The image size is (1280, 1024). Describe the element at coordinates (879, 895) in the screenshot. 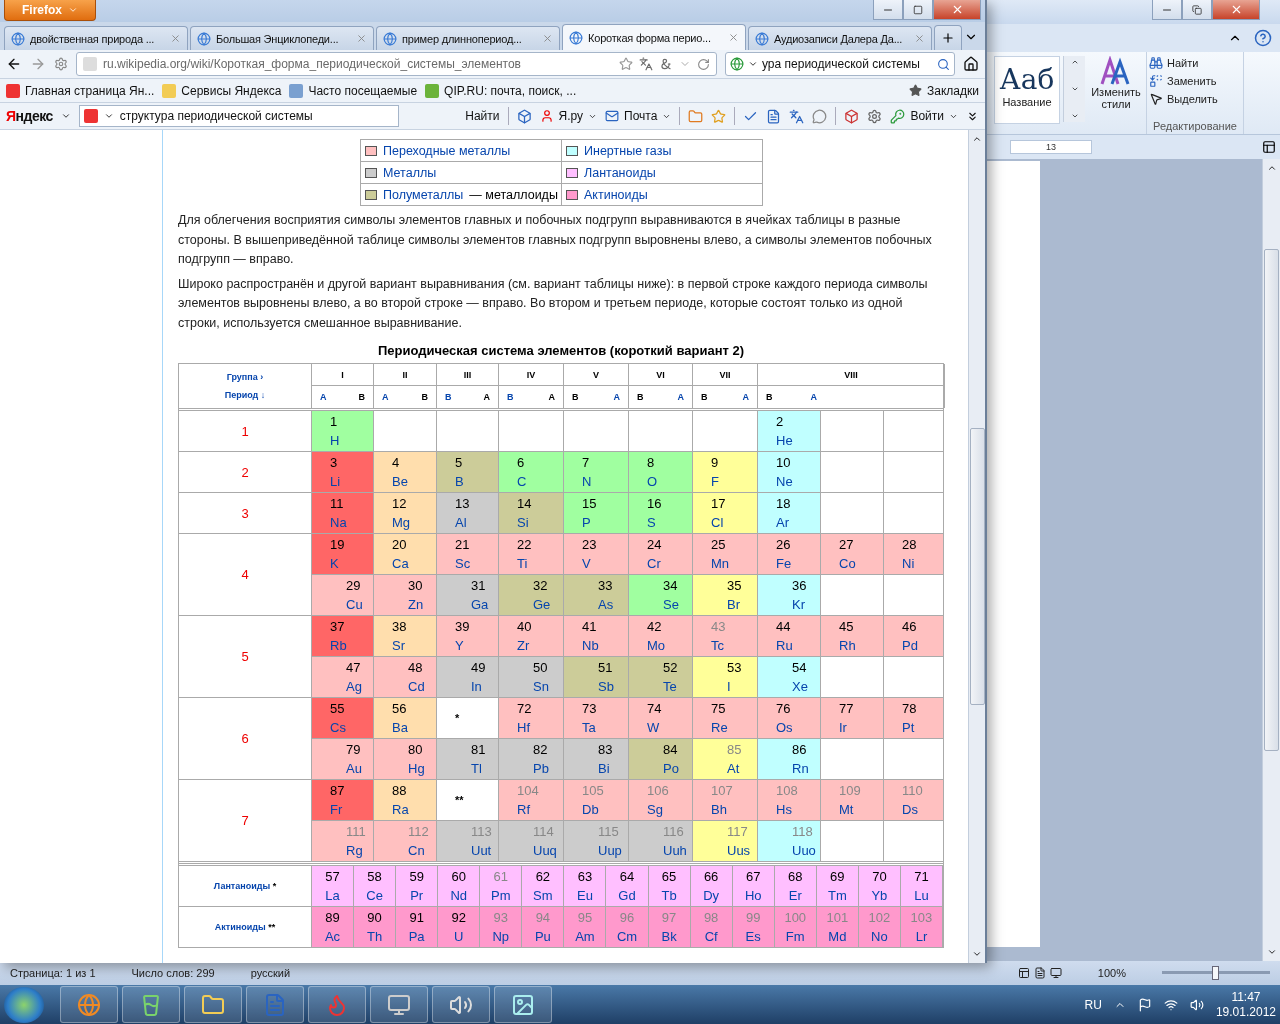

I see `element-symbol-link: Yb` at that location.